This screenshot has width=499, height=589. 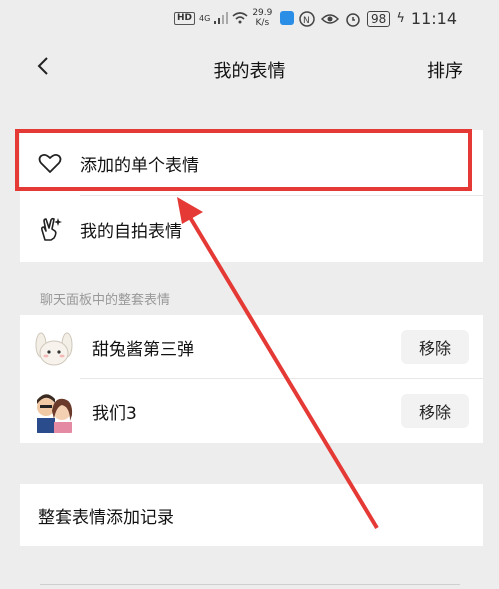 I want to click on status-left: HD 4G 29.9 K/s, so click(x=234, y=18).